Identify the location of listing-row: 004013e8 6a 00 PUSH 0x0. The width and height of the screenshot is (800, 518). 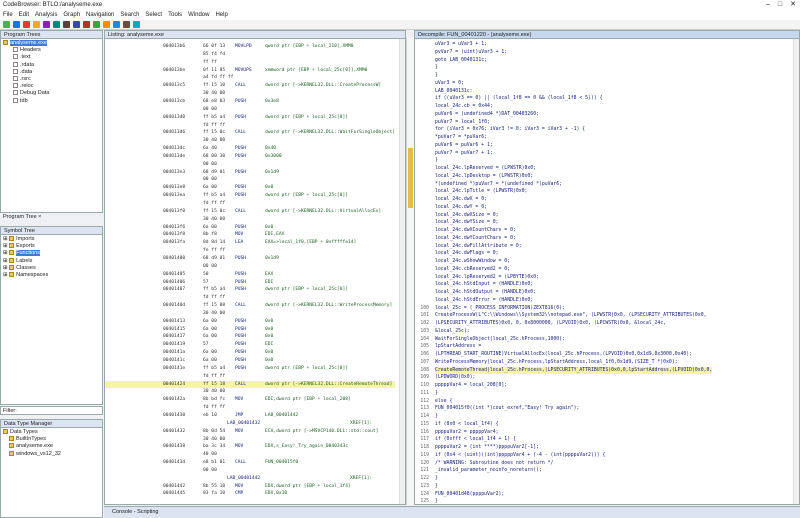
(250, 188).